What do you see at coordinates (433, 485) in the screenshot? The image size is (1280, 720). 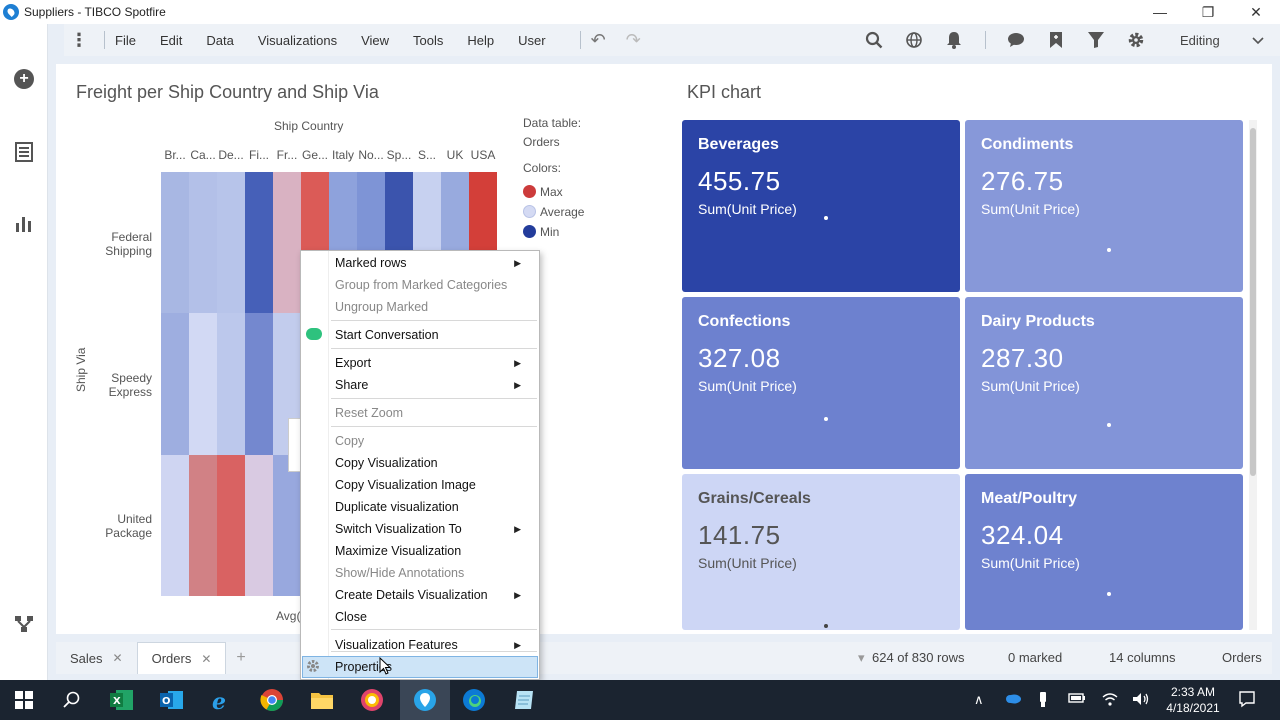 I see `context-menu-item: Copy Visualization Image` at bounding box center [433, 485].